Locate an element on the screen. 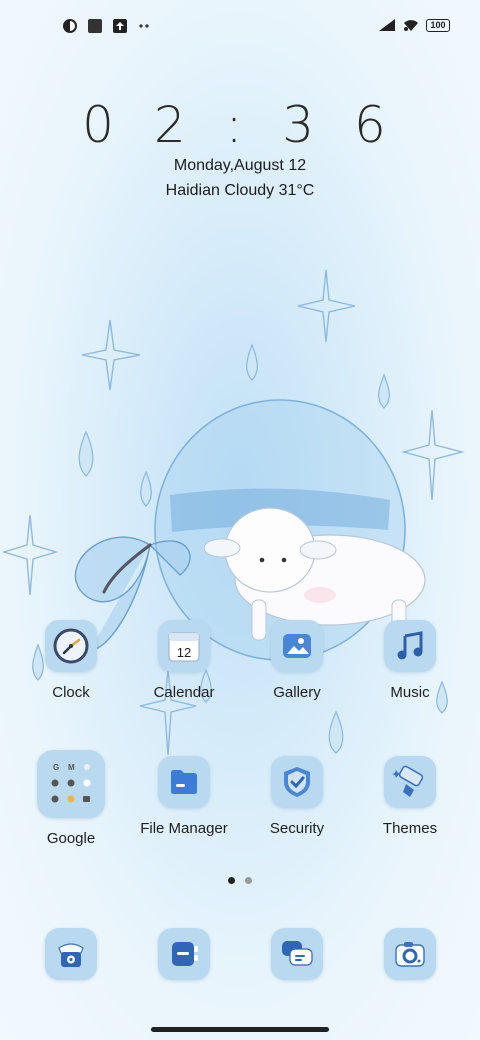 This screenshot has width=480, height=1040. camera-icon is located at coordinates (410, 954).